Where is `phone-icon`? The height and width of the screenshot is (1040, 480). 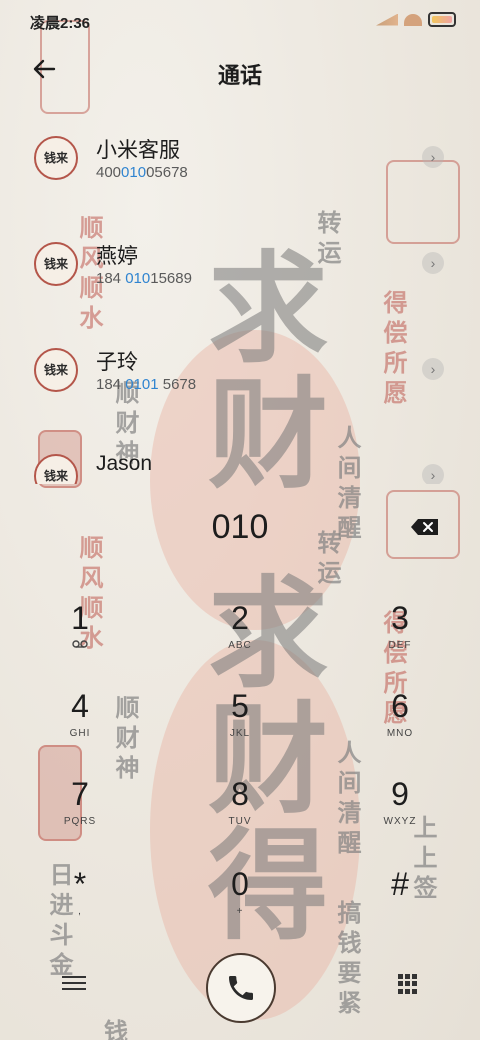 phone-icon is located at coordinates (241, 988).